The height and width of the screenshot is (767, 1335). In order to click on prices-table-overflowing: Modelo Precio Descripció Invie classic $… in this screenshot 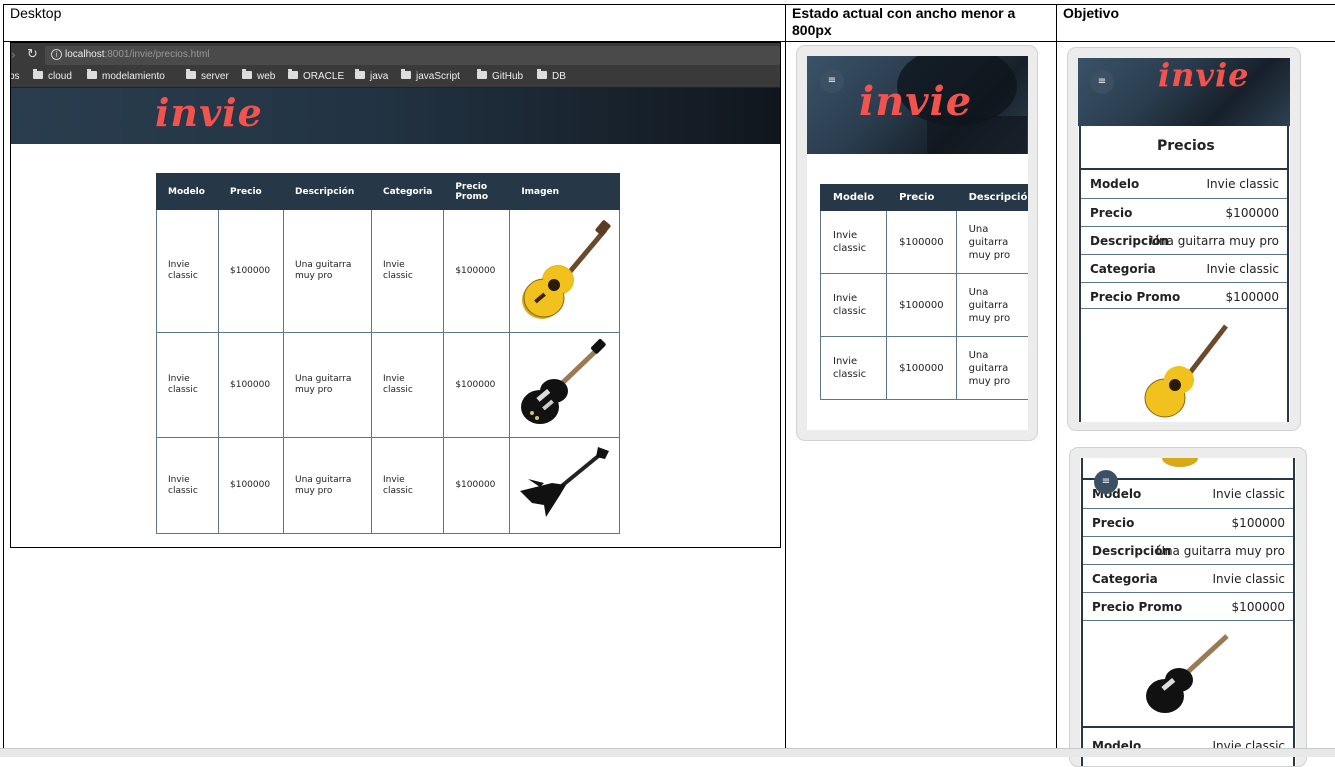, I will do `click(923, 292)`.